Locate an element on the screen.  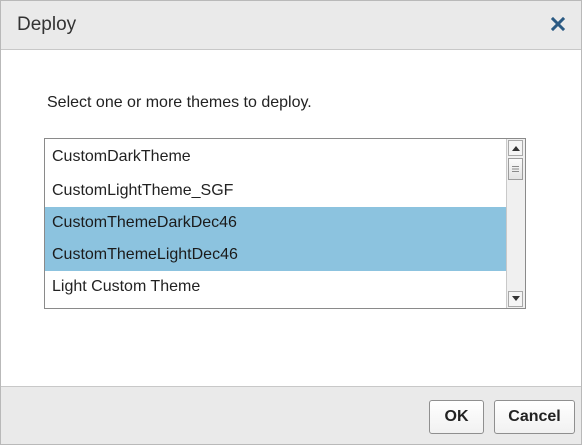
grip-icon is located at coordinates (515, 169).